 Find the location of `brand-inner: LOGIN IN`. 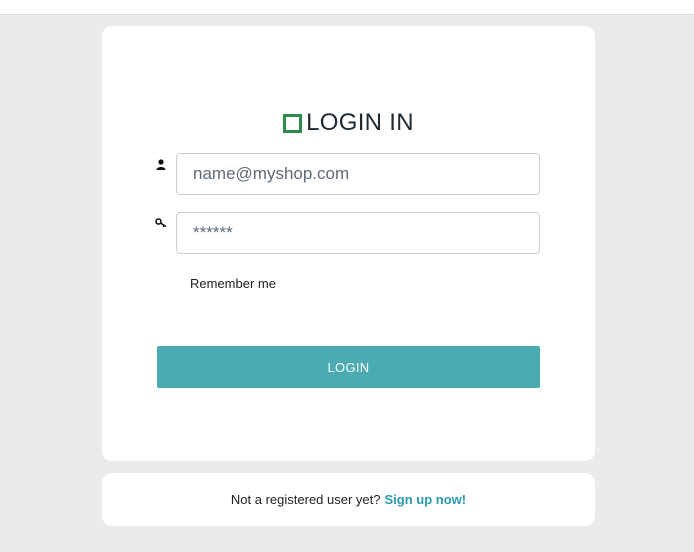

brand-inner: LOGIN IN is located at coordinates (348, 123).